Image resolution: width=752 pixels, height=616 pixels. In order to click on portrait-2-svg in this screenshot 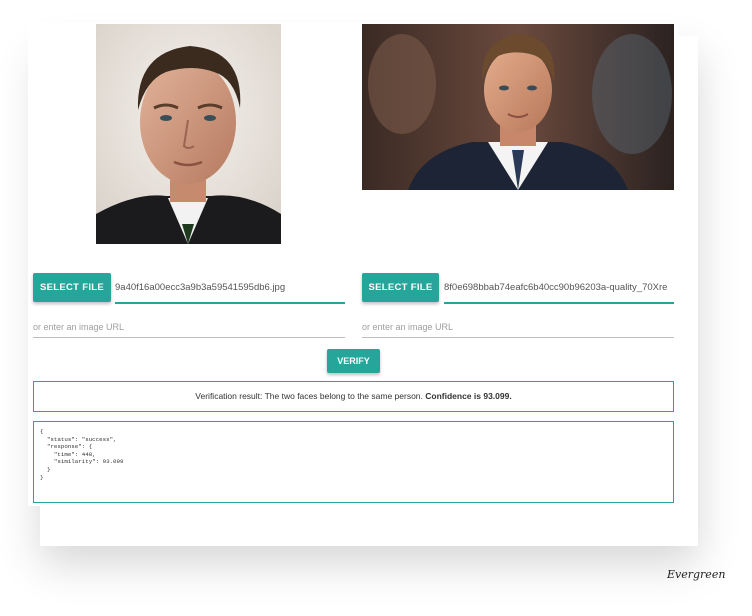, I will do `click(518, 107)`.